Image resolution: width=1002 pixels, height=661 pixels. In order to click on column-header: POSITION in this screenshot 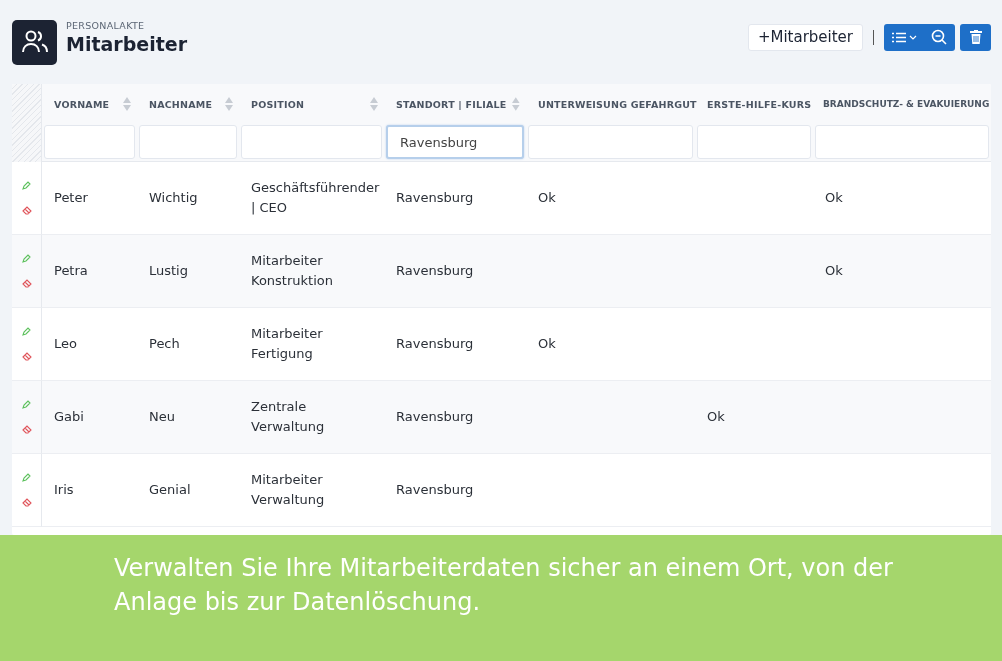, I will do `click(307, 104)`.